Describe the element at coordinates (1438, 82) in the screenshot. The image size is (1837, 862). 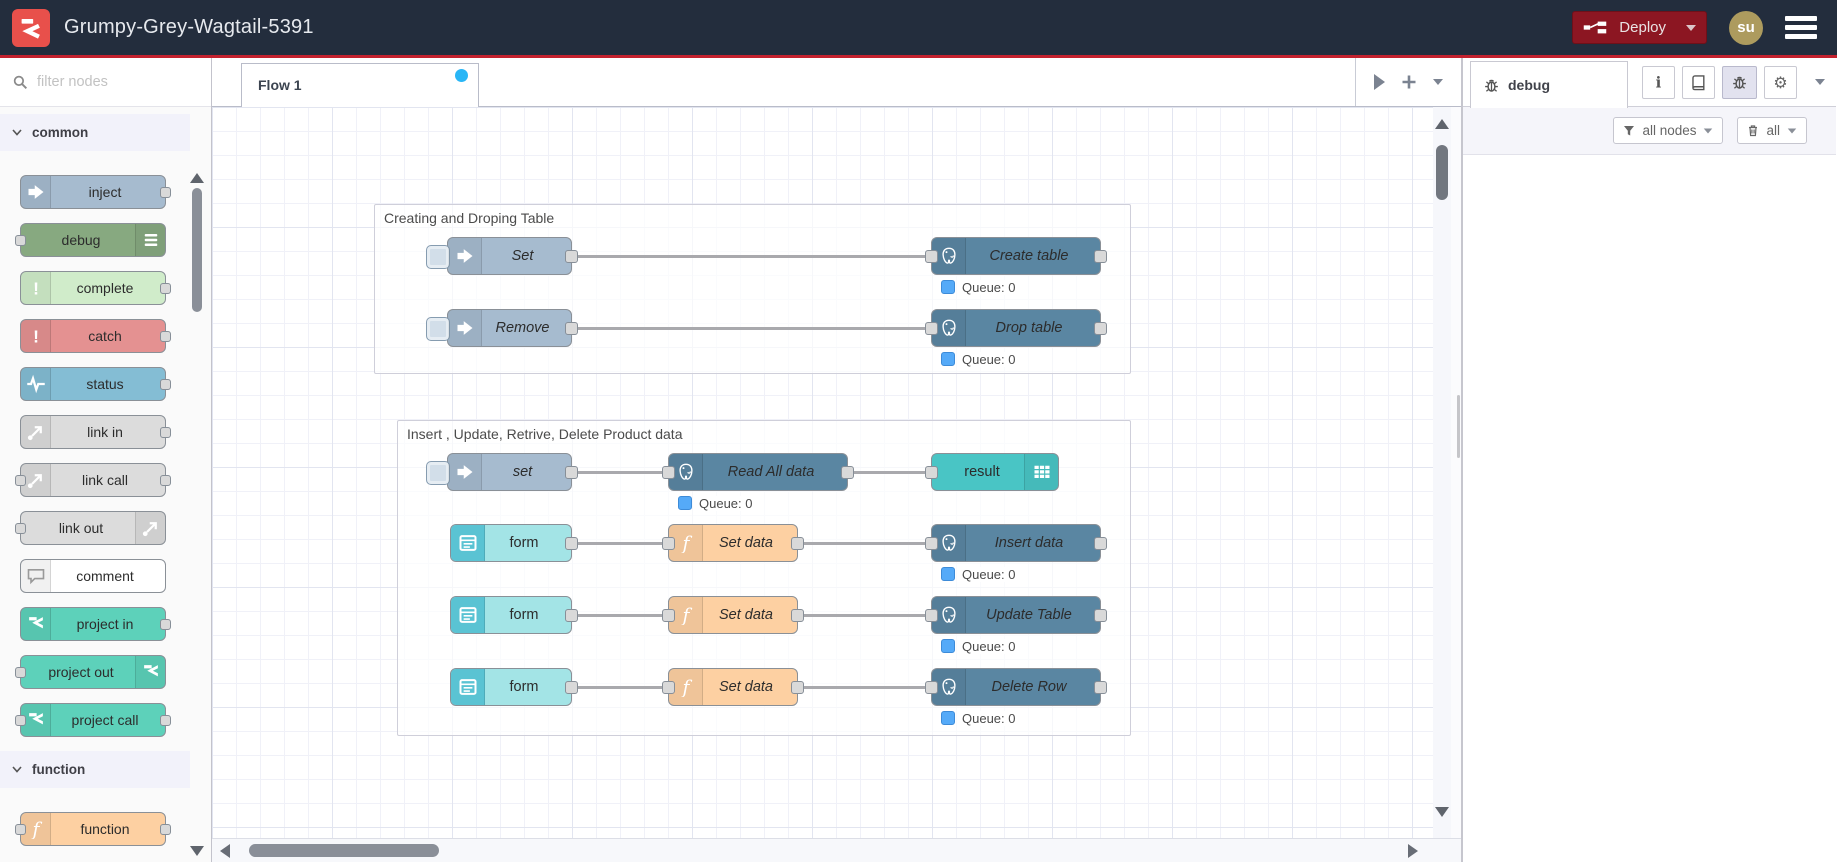
I see `flow-list-button` at that location.